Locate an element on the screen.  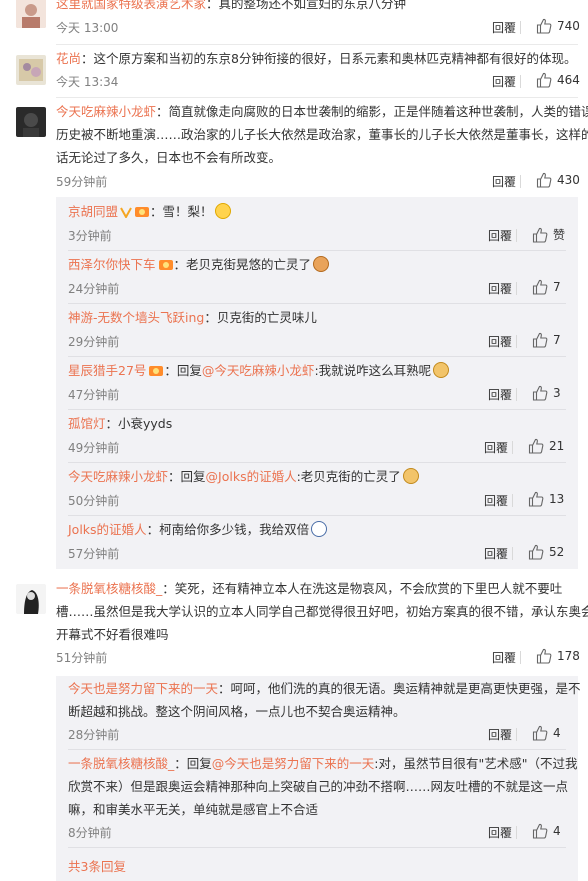
like-button: 740 is located at coordinates (558, 26).